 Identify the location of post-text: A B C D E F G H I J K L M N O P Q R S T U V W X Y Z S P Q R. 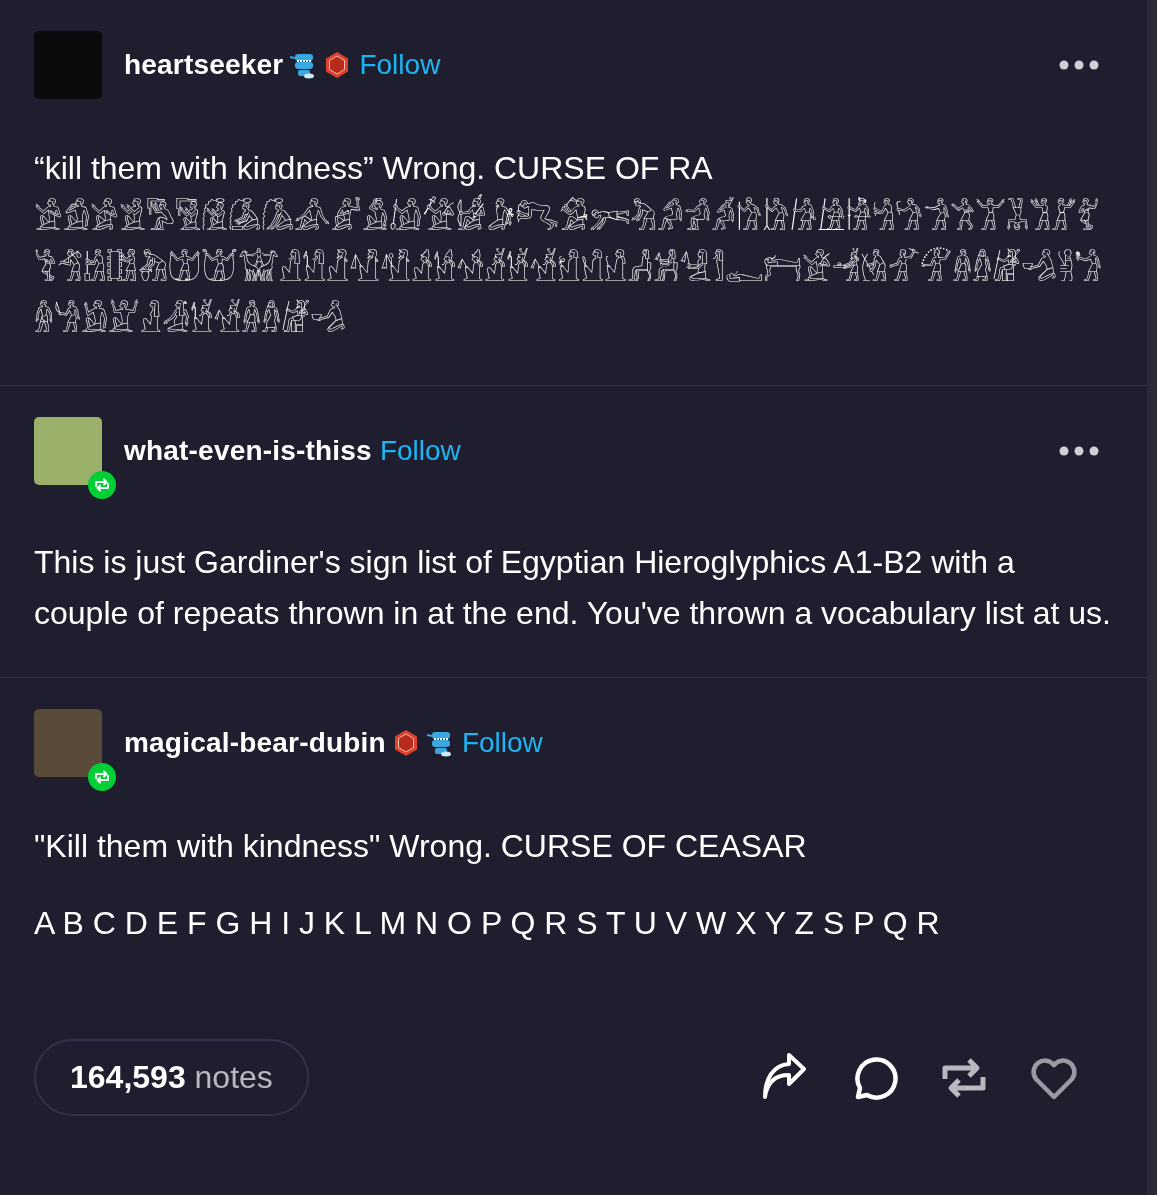
(487, 923).